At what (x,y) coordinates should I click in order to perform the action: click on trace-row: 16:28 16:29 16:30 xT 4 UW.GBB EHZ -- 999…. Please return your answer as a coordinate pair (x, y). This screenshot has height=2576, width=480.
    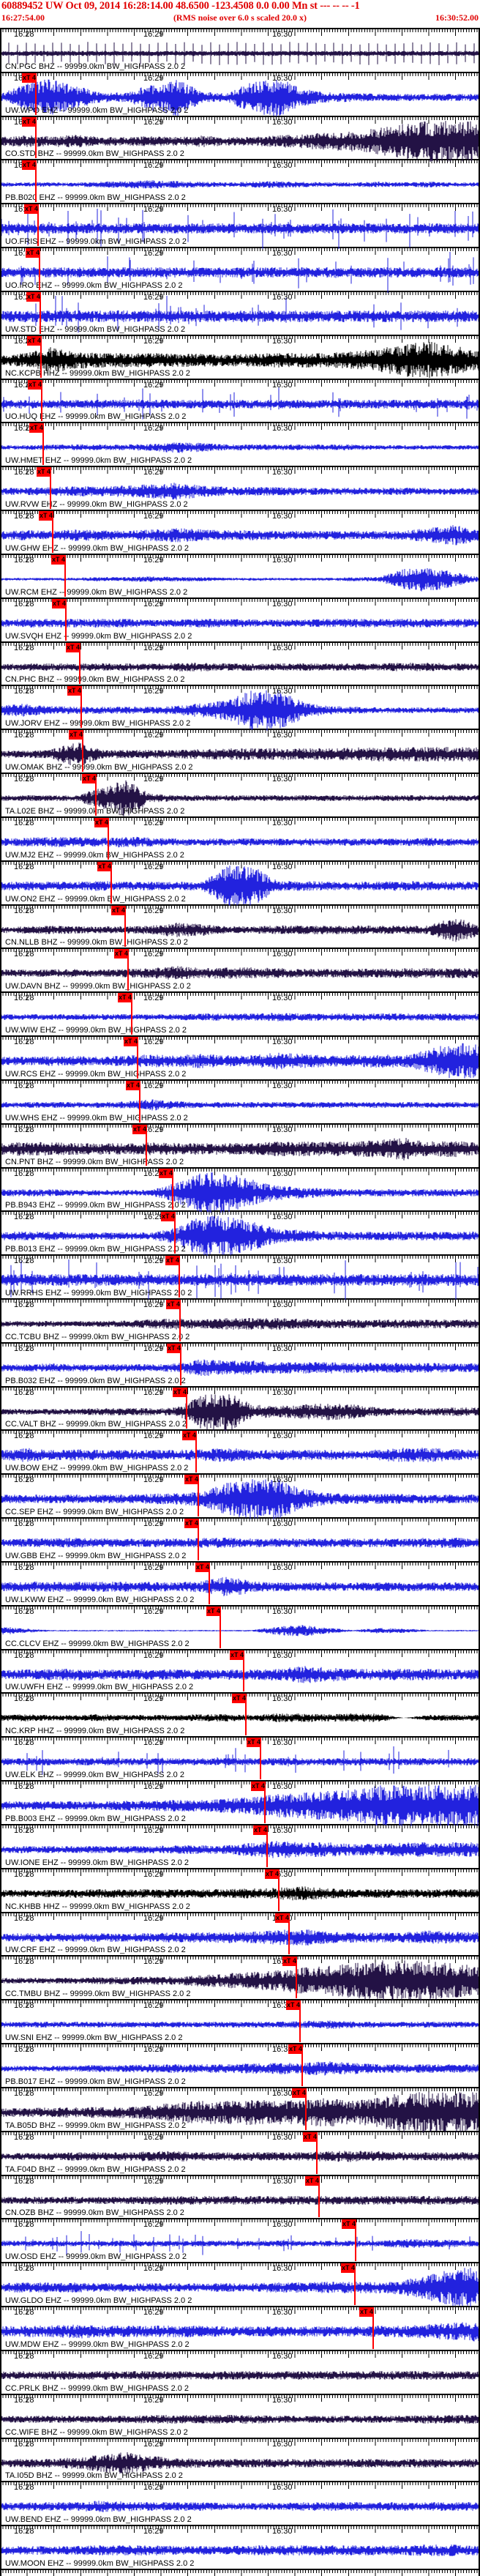
    Looking at the image, I should click on (240, 1539).